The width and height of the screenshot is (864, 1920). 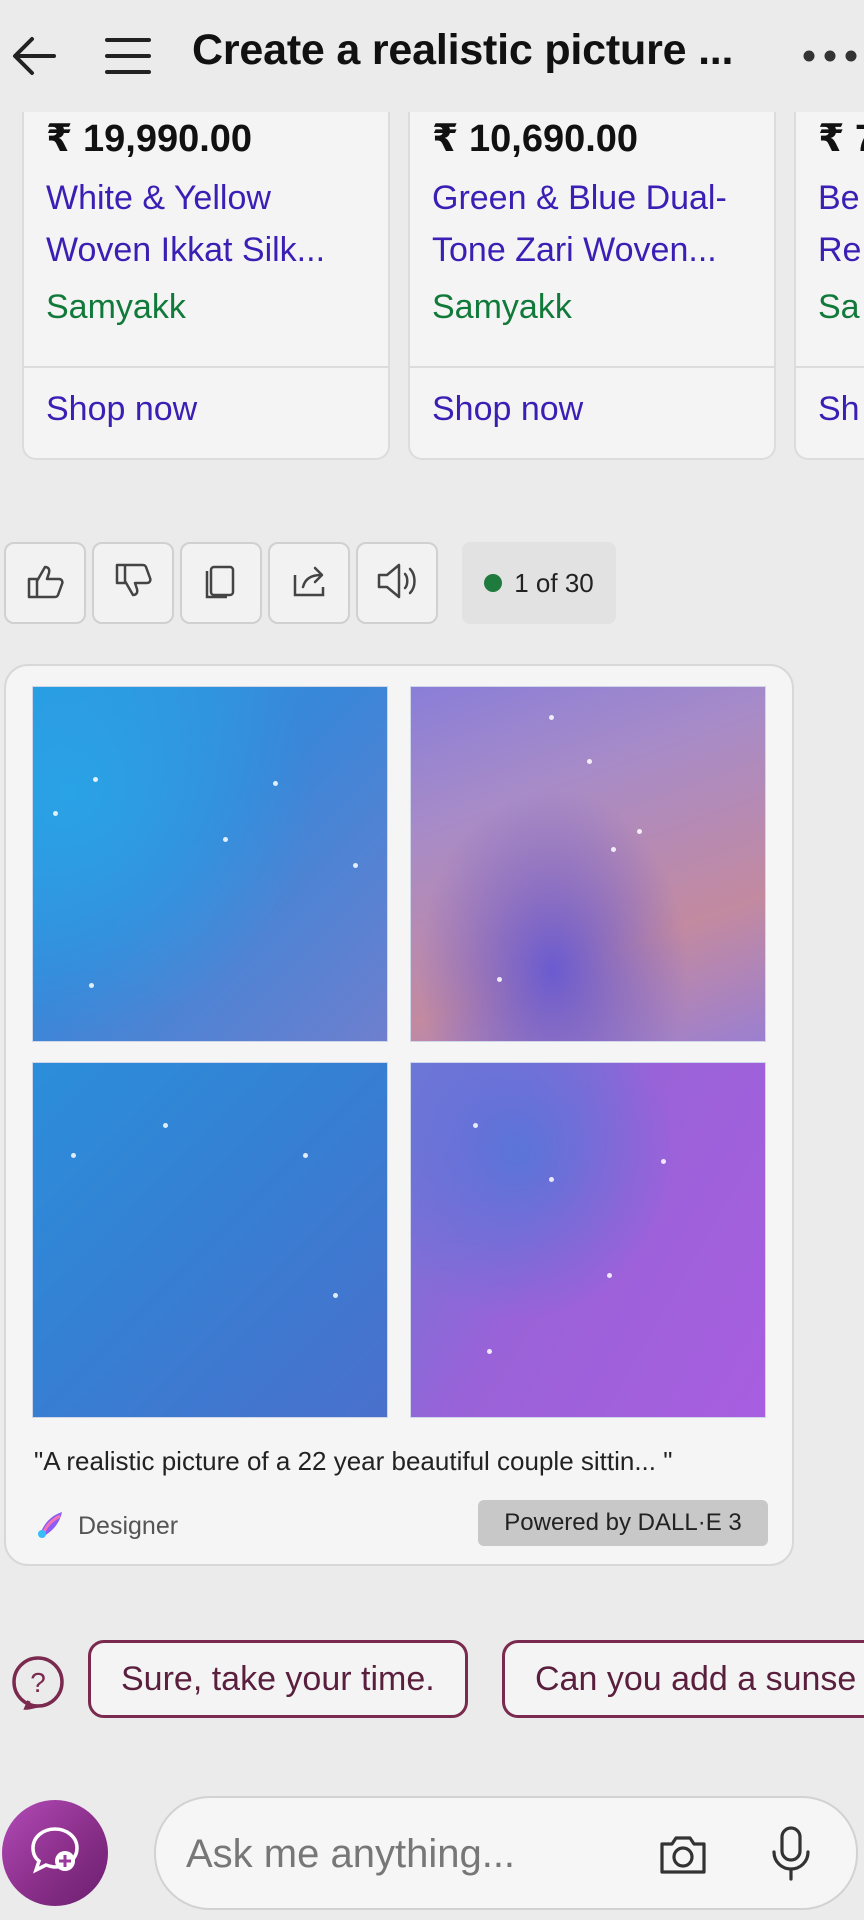 I want to click on camera-icon, so click(x=683, y=1855).